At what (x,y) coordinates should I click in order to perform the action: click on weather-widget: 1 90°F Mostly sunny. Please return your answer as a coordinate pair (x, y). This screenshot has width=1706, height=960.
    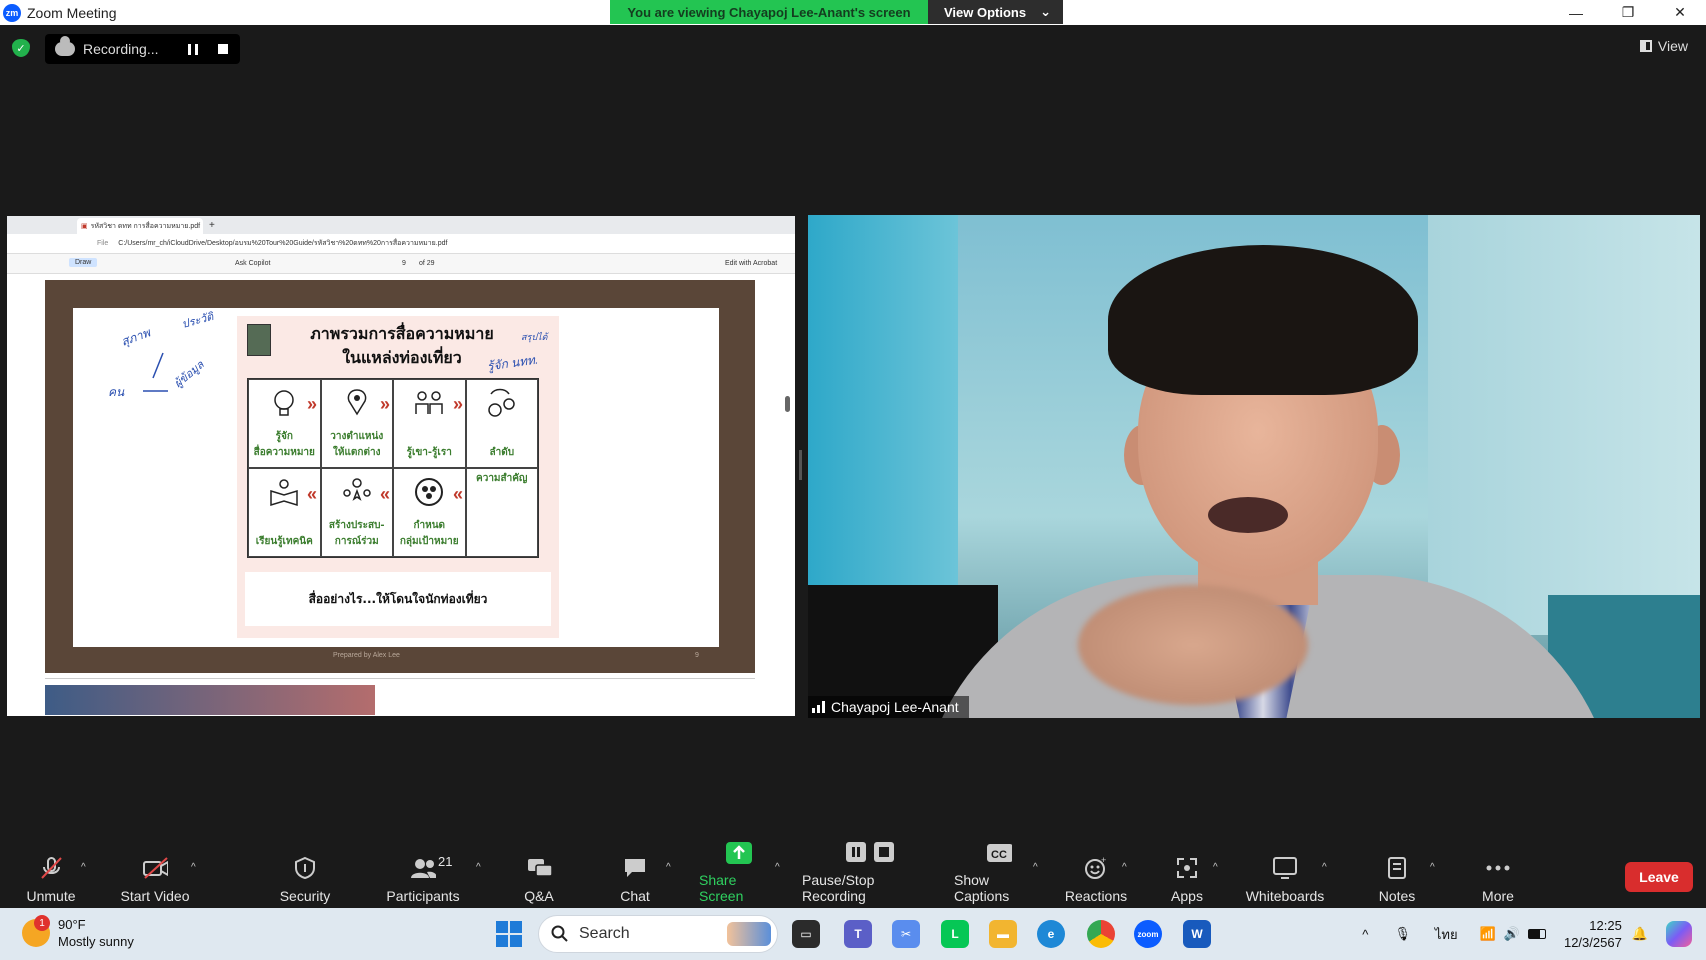
    Looking at the image, I should click on (78, 932).